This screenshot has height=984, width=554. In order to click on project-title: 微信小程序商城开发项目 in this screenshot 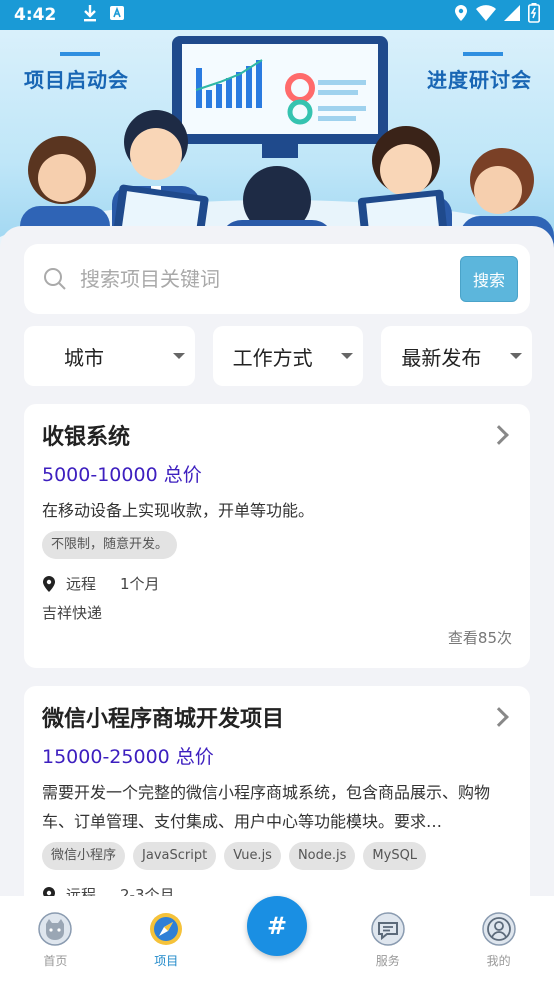, I will do `click(163, 719)`.